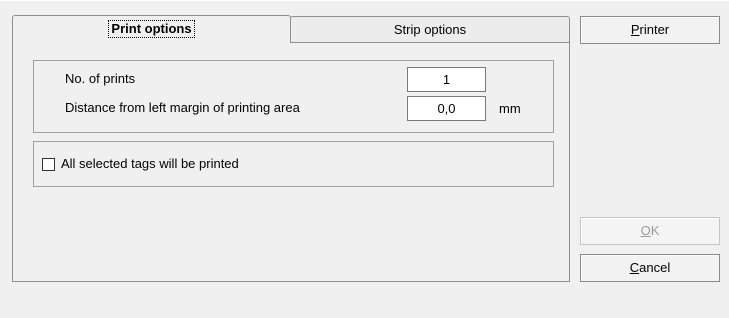 The width and height of the screenshot is (729, 318). What do you see at coordinates (510, 108) in the screenshot?
I see `distance-unit-label: mm` at bounding box center [510, 108].